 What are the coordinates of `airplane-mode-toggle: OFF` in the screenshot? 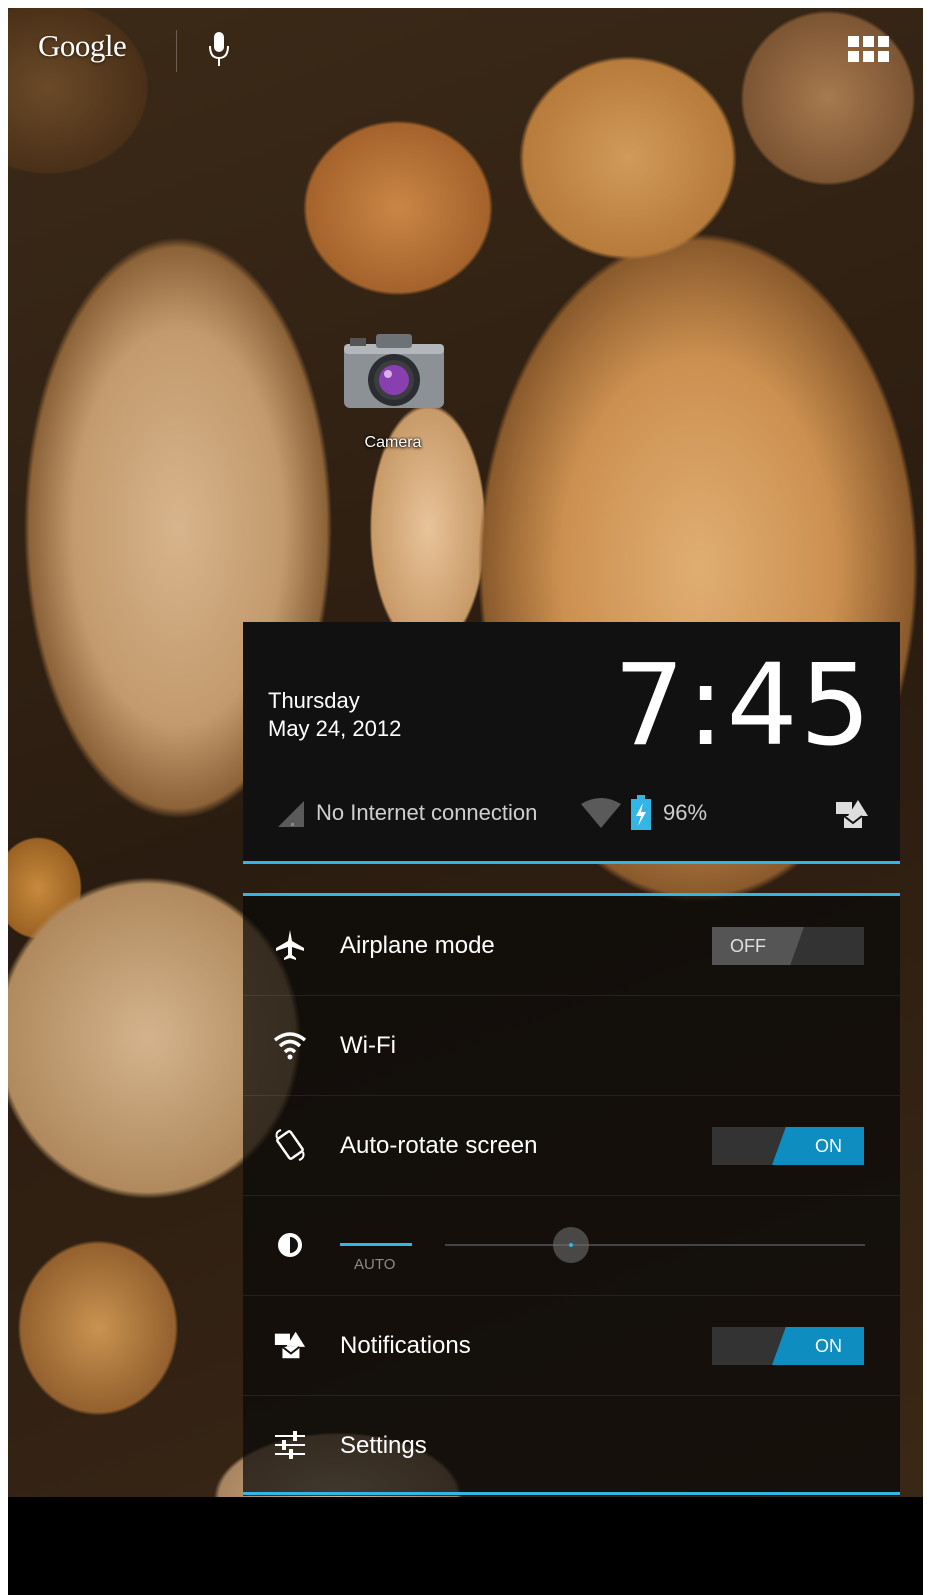 It's located at (788, 946).